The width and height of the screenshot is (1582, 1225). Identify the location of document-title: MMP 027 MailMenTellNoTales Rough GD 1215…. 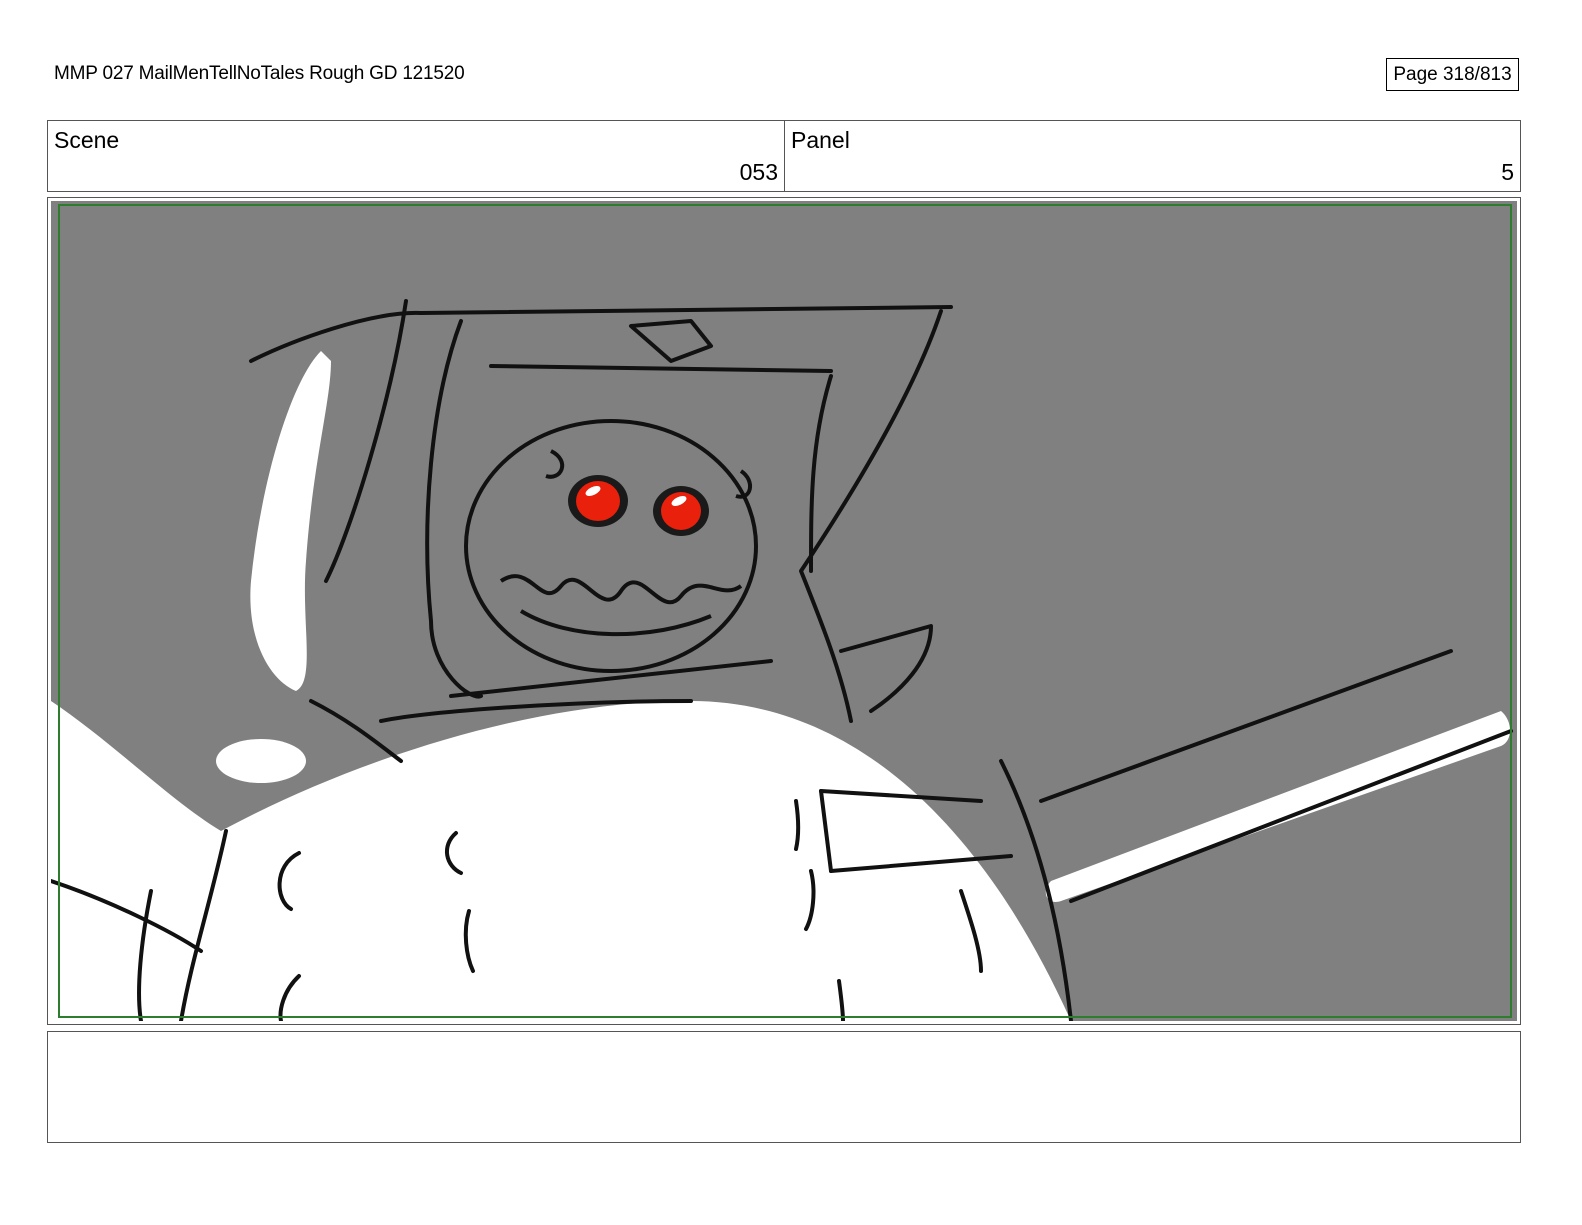
(259, 73).